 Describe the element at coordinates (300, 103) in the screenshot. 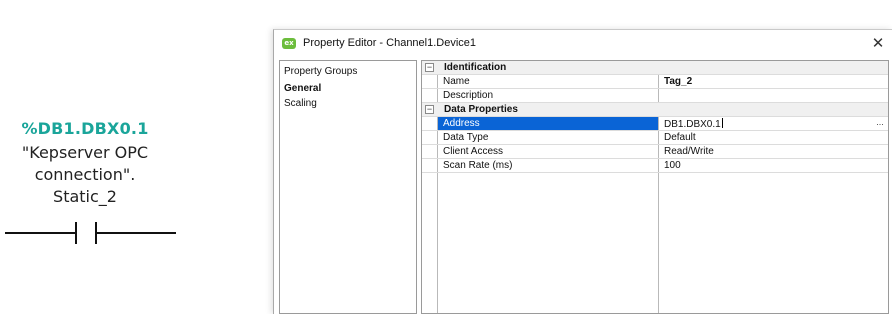

I see `group-item-scaling: Scaling` at that location.